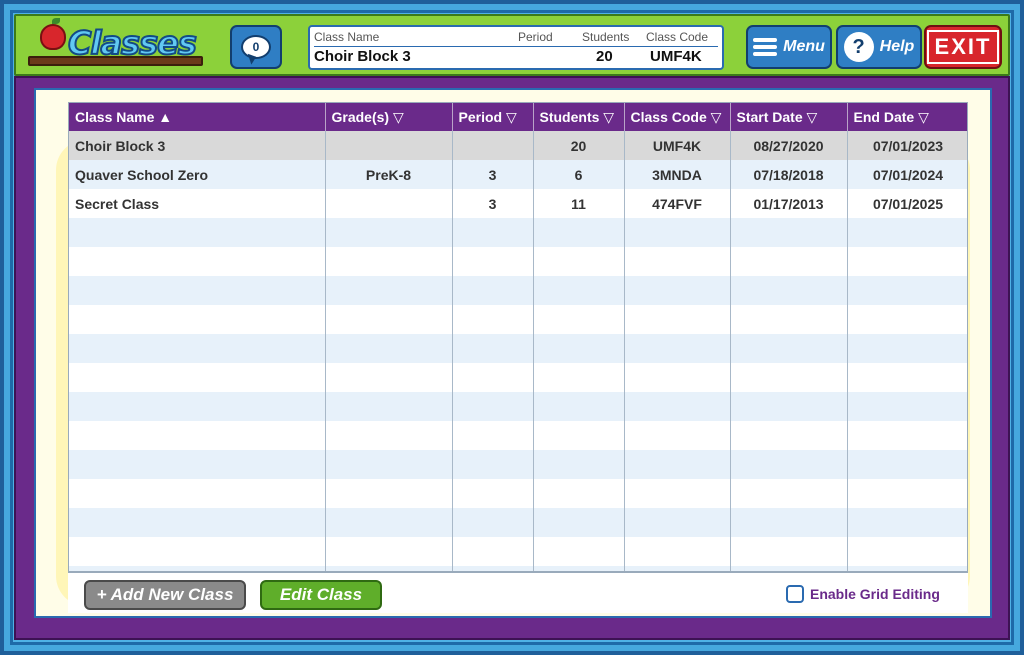 This screenshot has width=1024, height=655. I want to click on message-count: 0, so click(256, 47).